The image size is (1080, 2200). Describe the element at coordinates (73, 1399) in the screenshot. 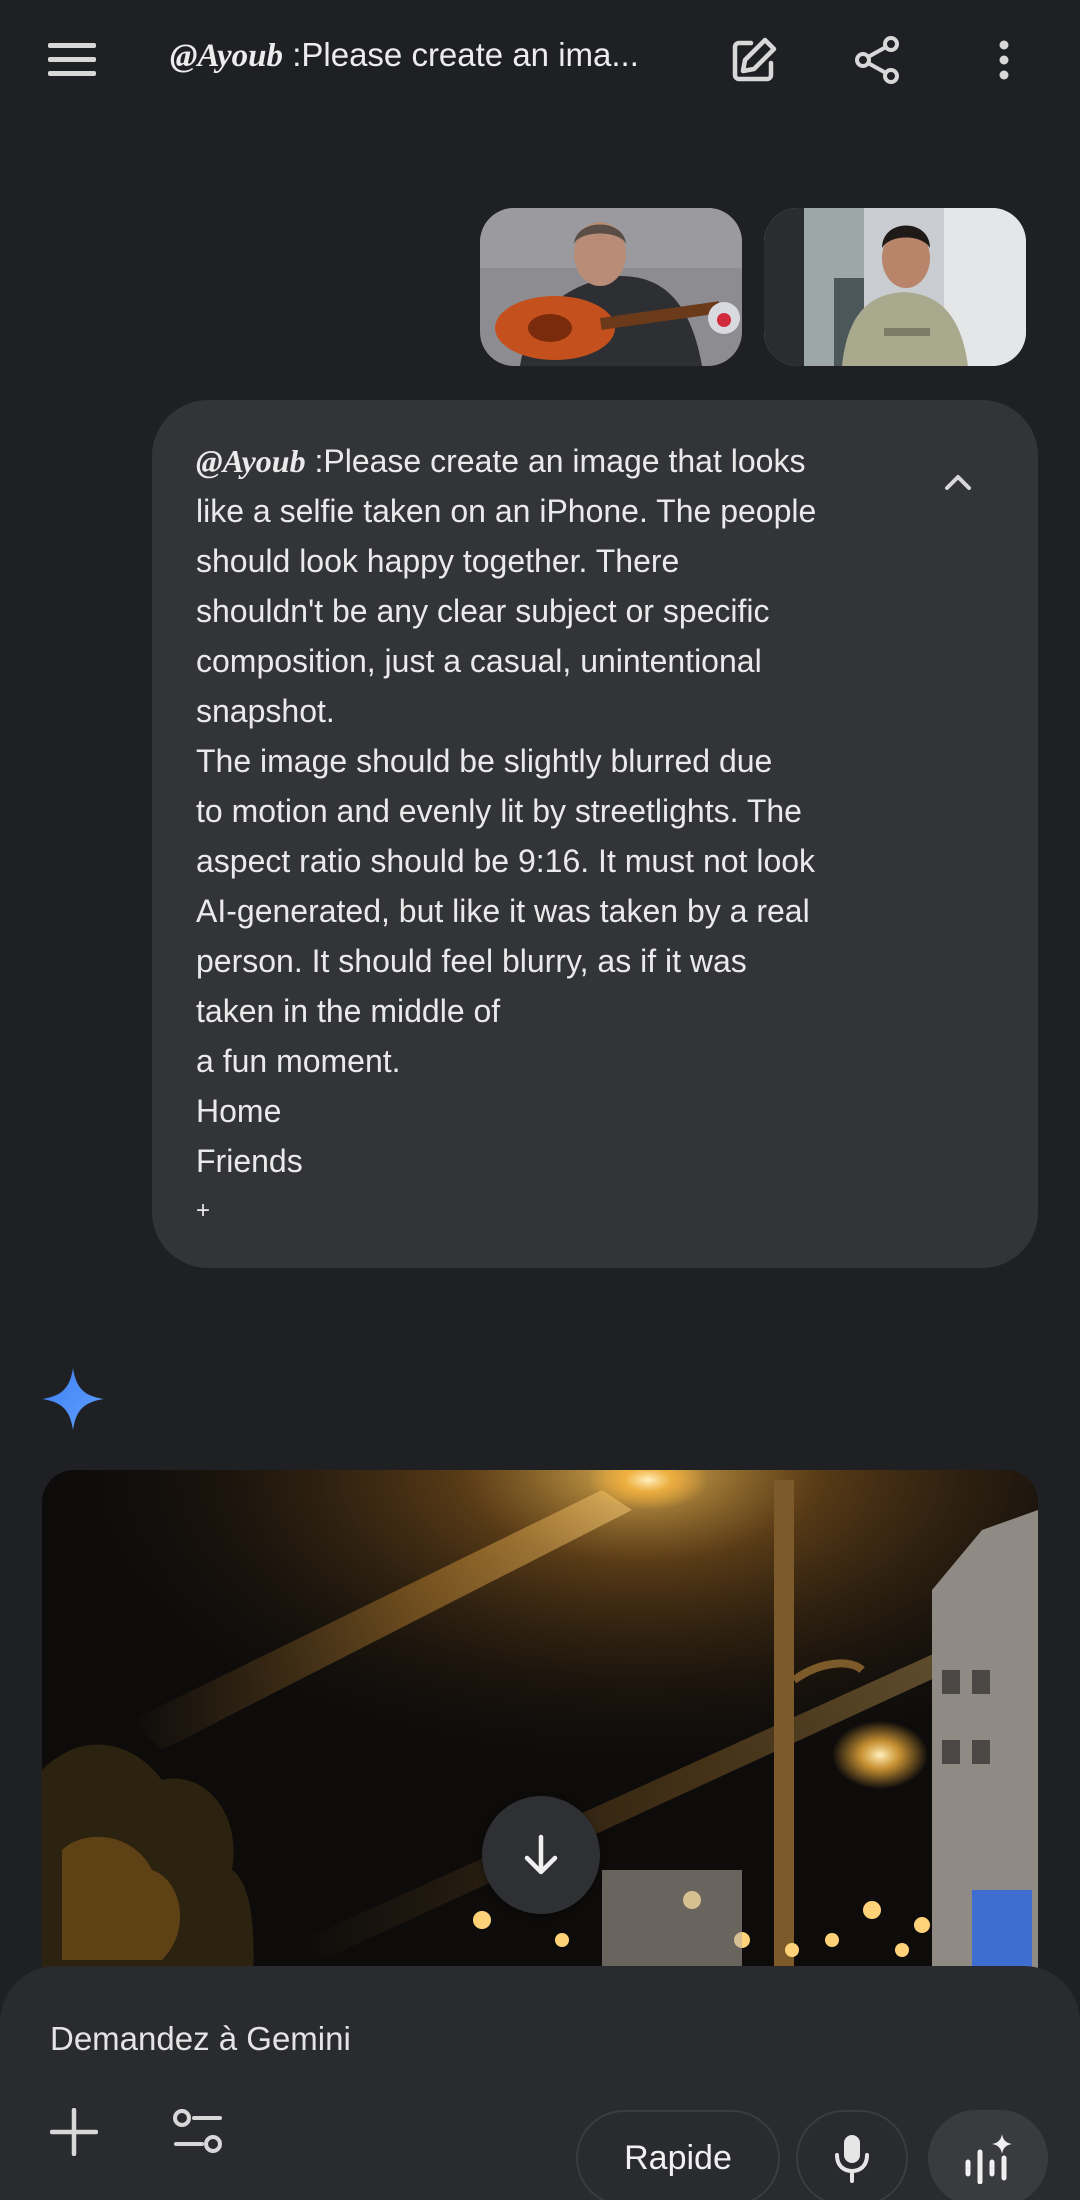

I see `gemini-spark-icon` at that location.